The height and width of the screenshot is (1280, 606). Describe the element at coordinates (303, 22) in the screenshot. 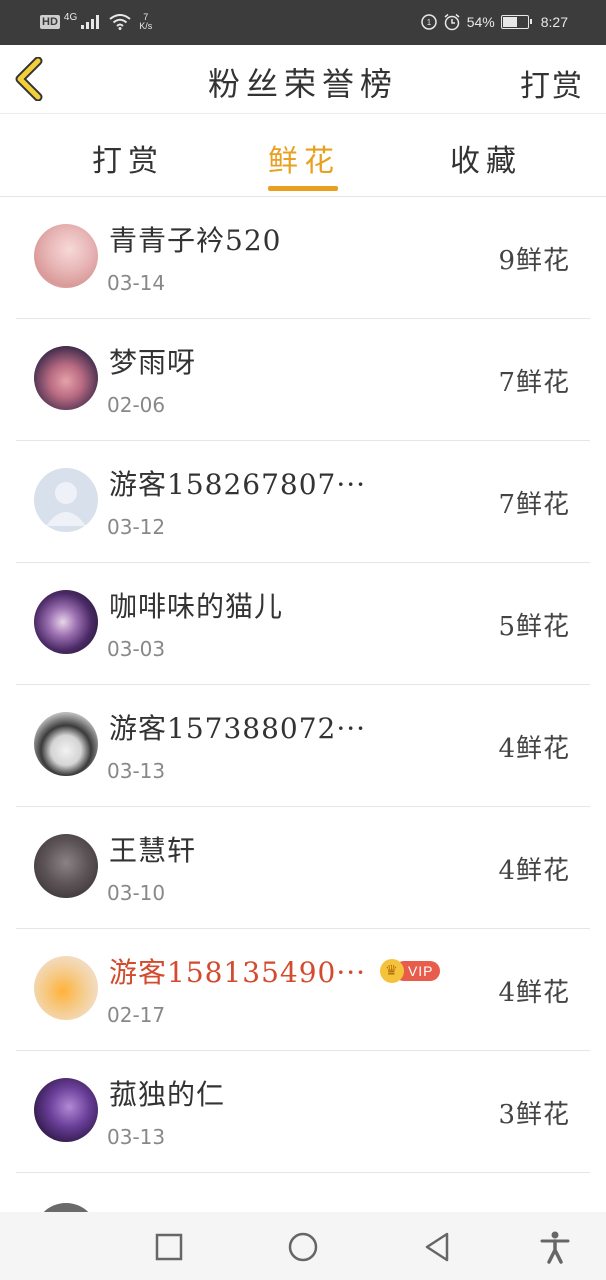

I see `status-bar: HD 4G 7 K/s 1 54% 8:27` at that location.